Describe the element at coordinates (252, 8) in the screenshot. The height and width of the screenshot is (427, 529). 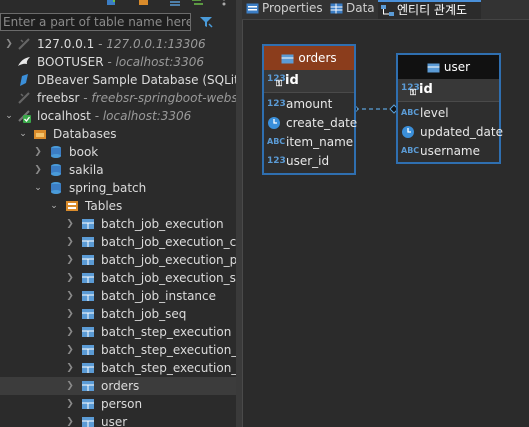
I see `properties-icon` at that location.